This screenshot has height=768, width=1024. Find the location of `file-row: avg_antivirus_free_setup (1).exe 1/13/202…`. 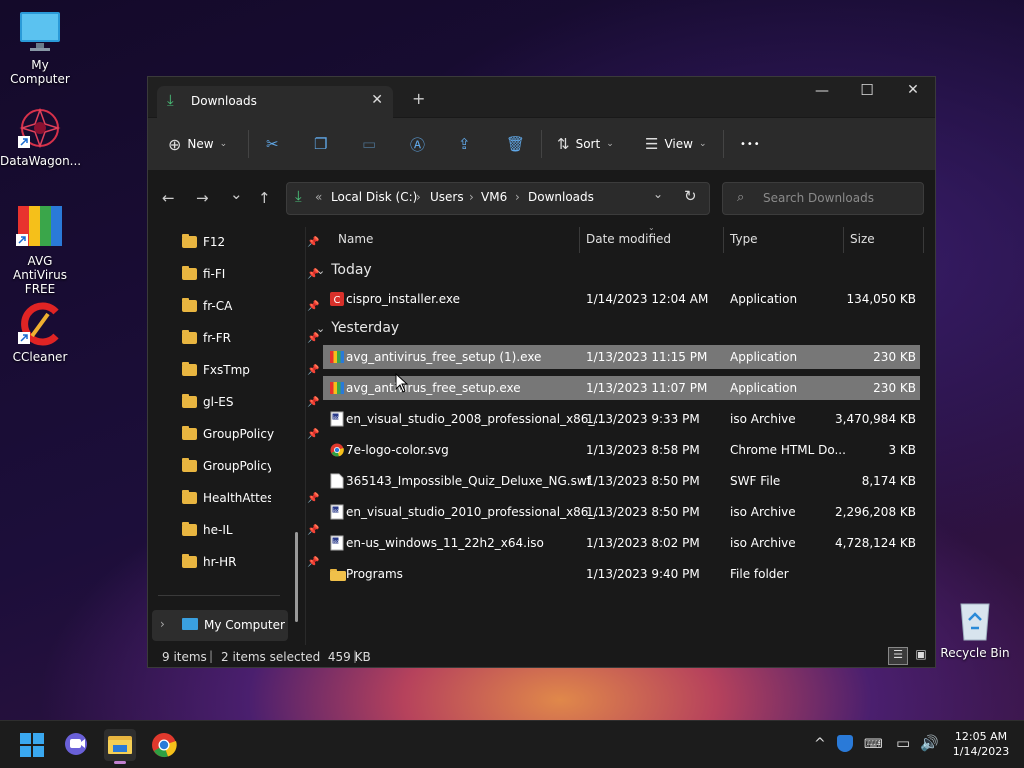

file-row: avg_antivirus_free_setup (1).exe 1/13/202… is located at coordinates (621, 357).